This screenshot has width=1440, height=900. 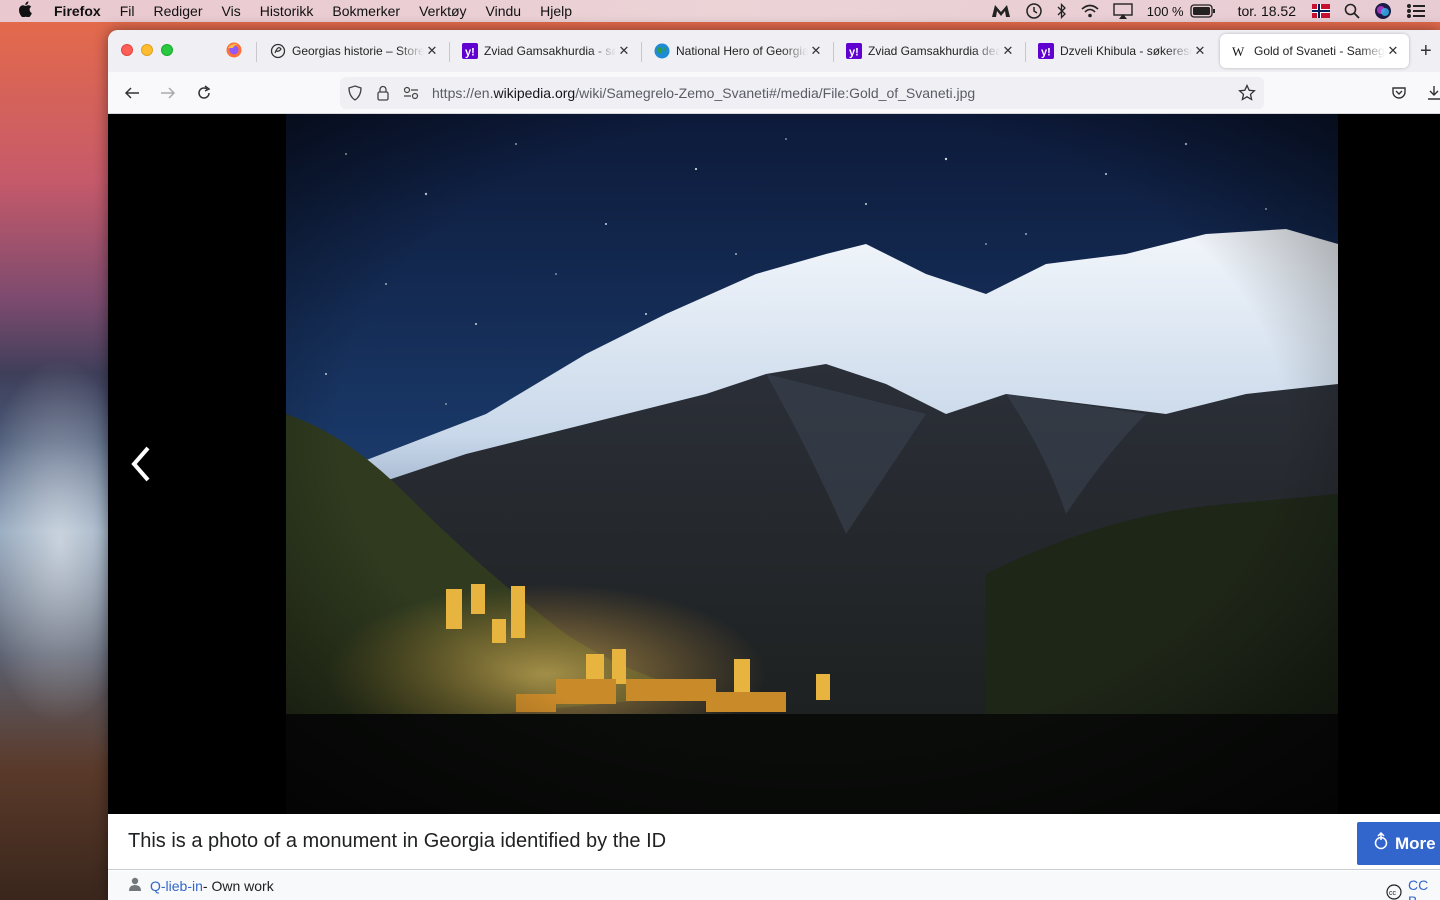 I want to click on menu-hjelp: Hjelp, so click(x=556, y=11).